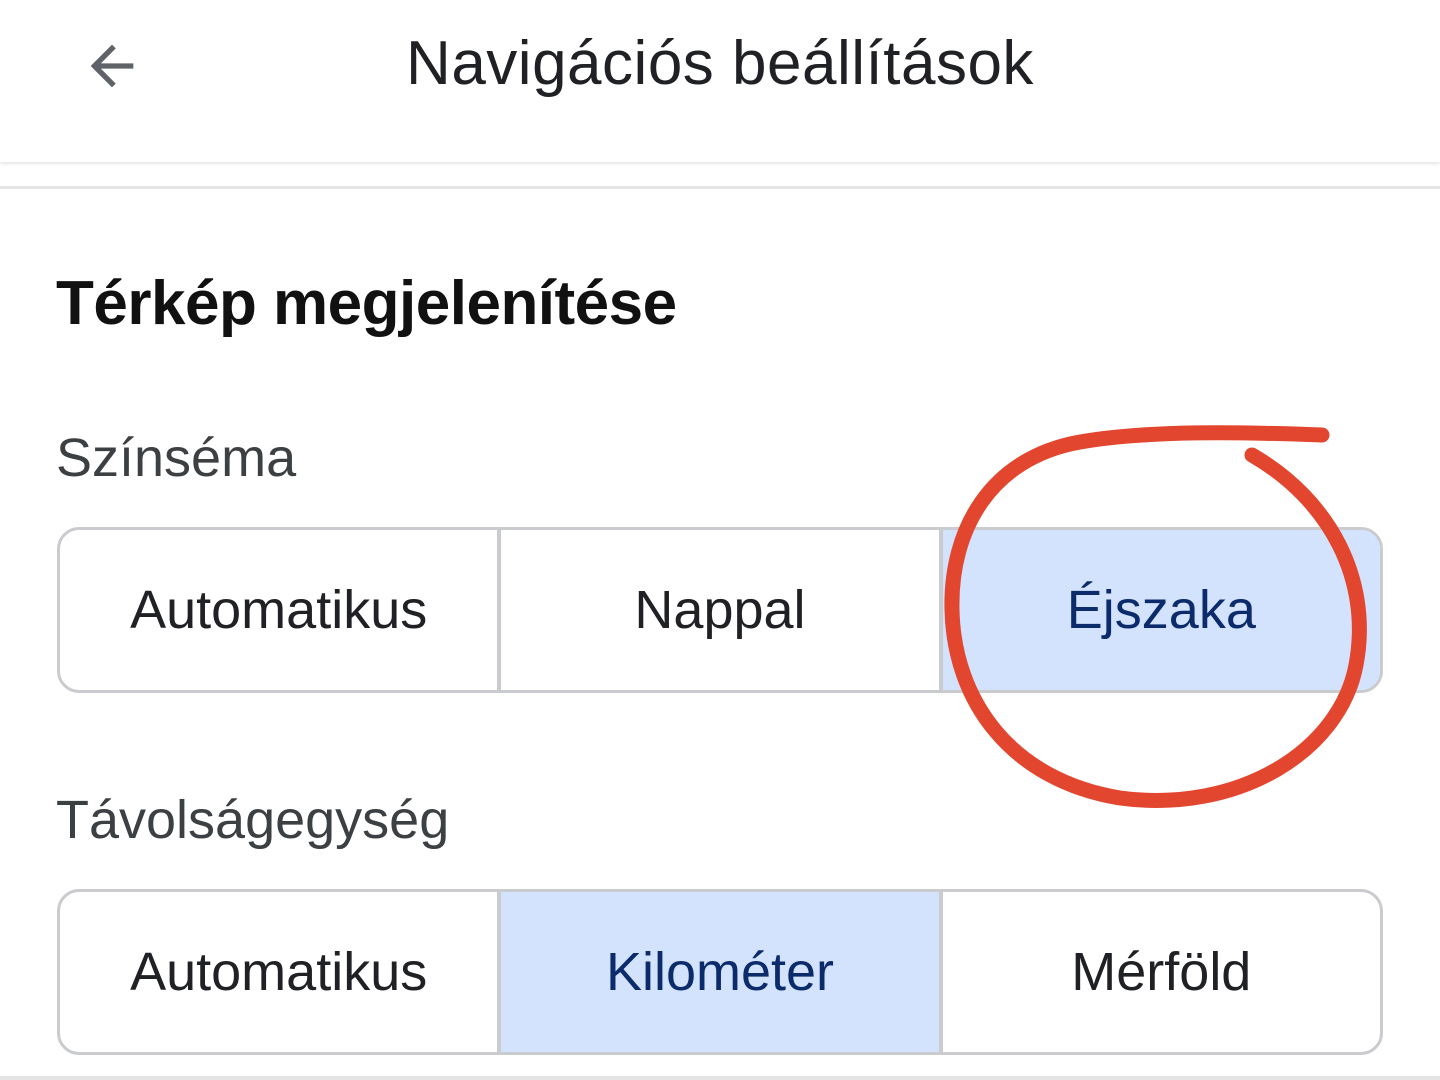  Describe the element at coordinates (1159, 610) in the screenshot. I see `color-scheme-option-night: Éjszaka` at that location.